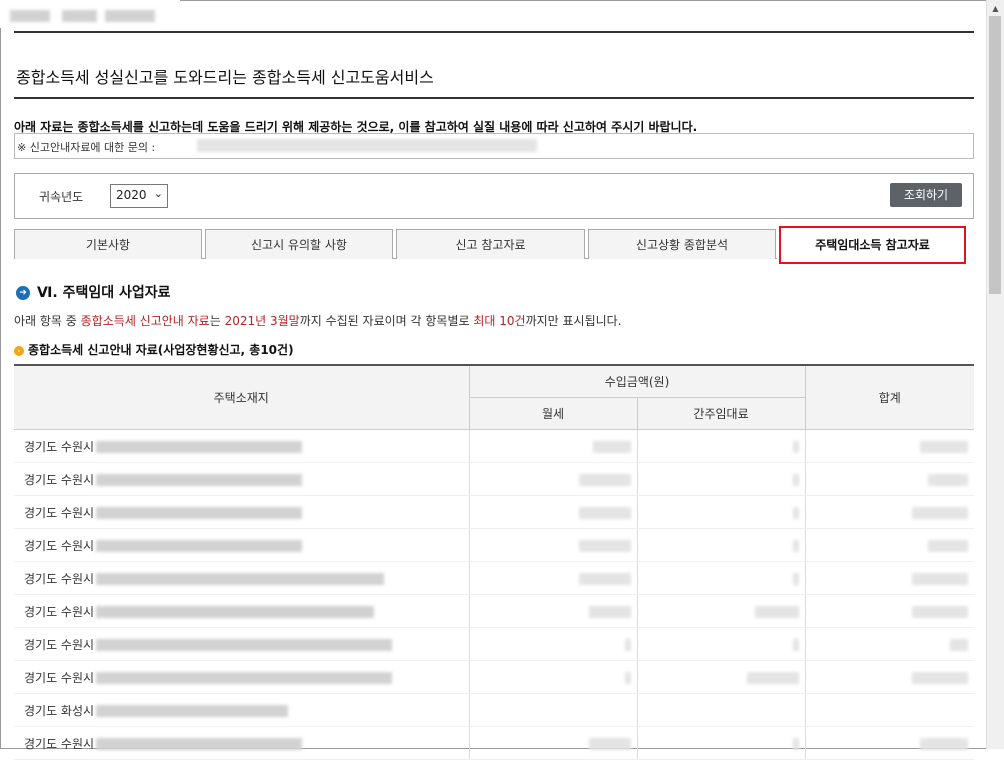  Describe the element at coordinates (926, 195) in the screenshot. I see `search-button: 조회하기` at that location.